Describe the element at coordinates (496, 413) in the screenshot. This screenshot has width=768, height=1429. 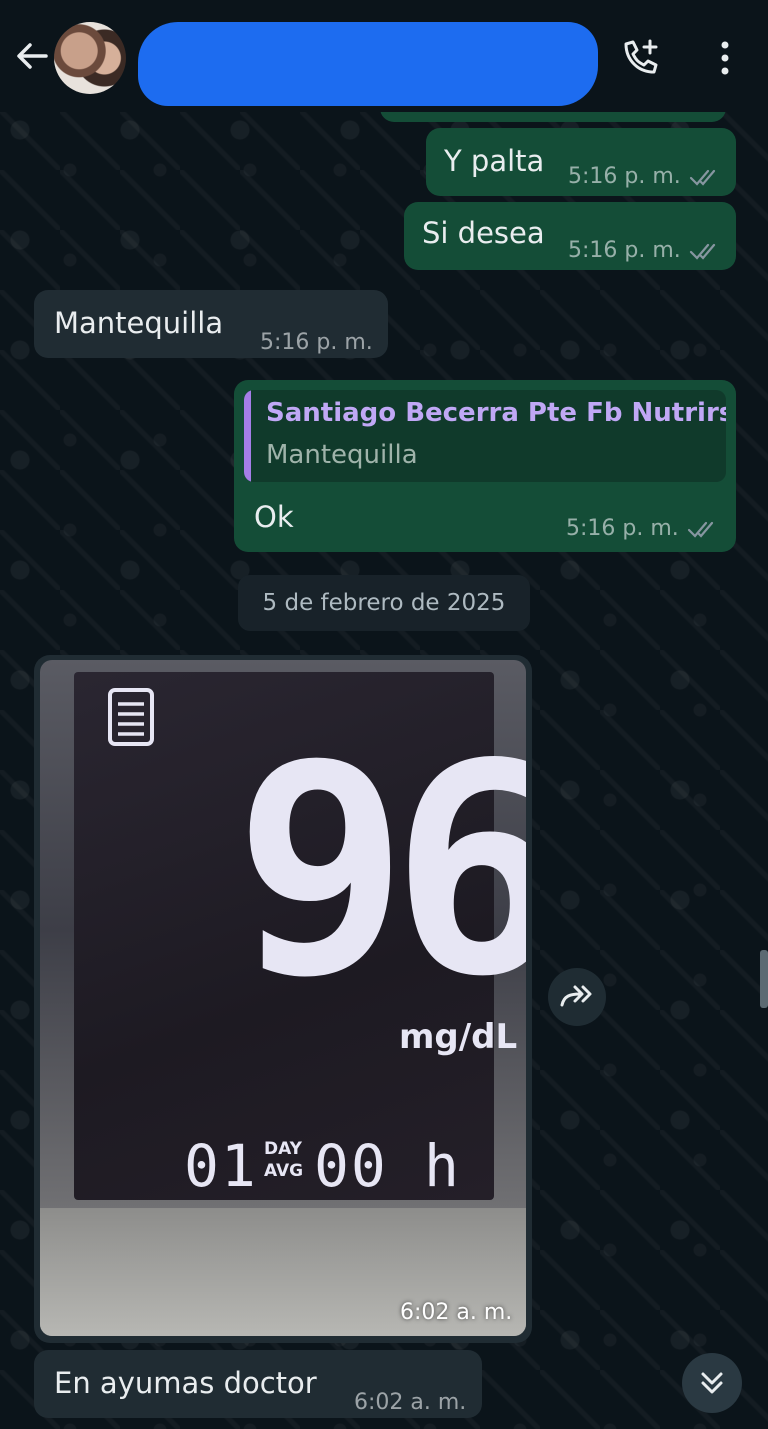
I see `quote-author: Santiago Becerra Pte Fb Nutrirse` at that location.